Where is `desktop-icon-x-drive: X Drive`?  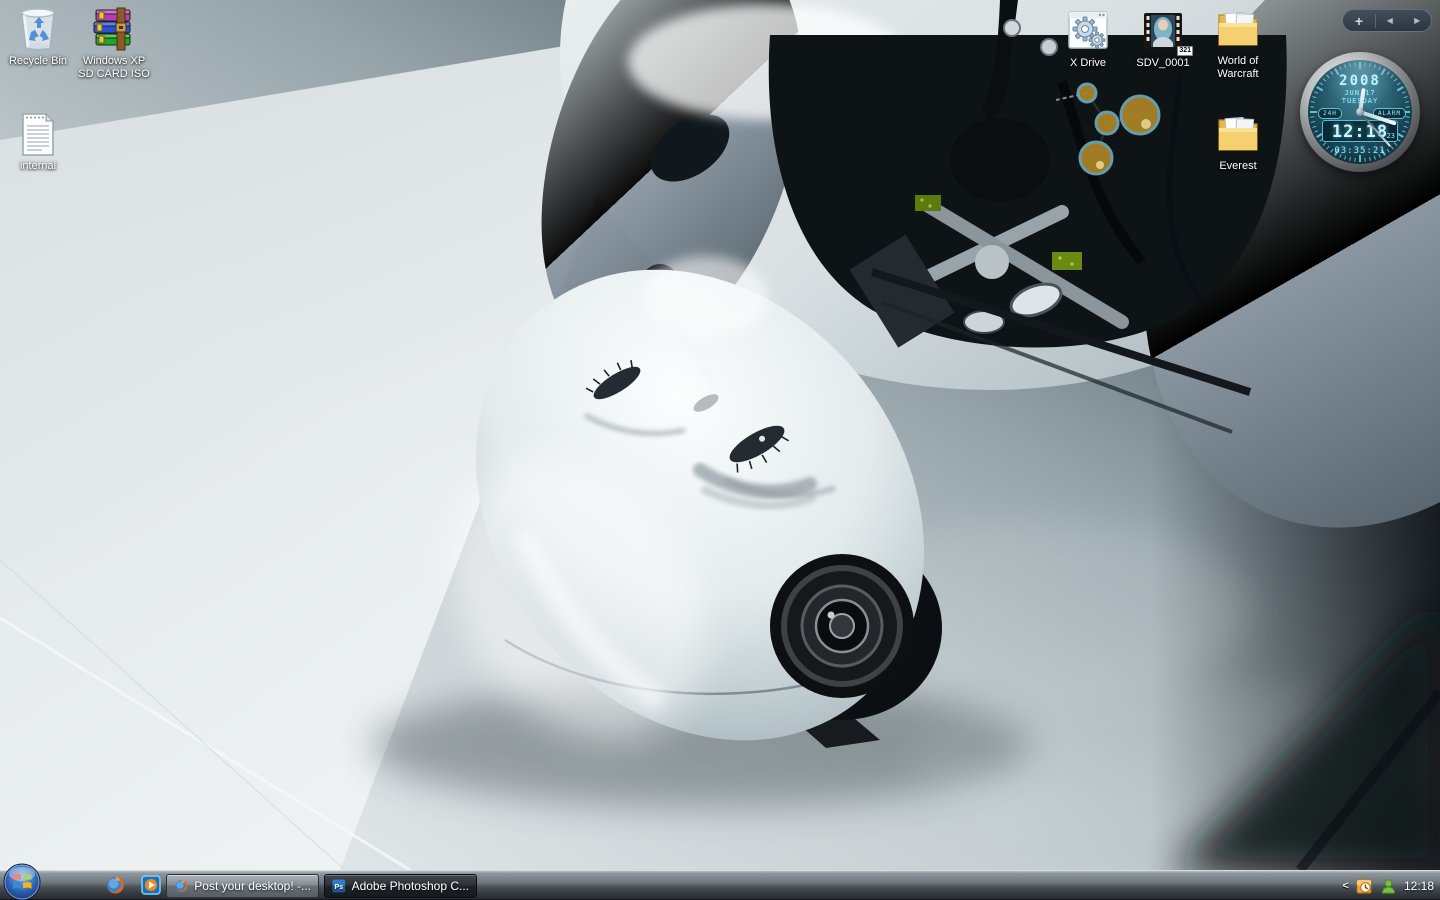 desktop-icon-x-drive: X Drive is located at coordinates (1088, 38).